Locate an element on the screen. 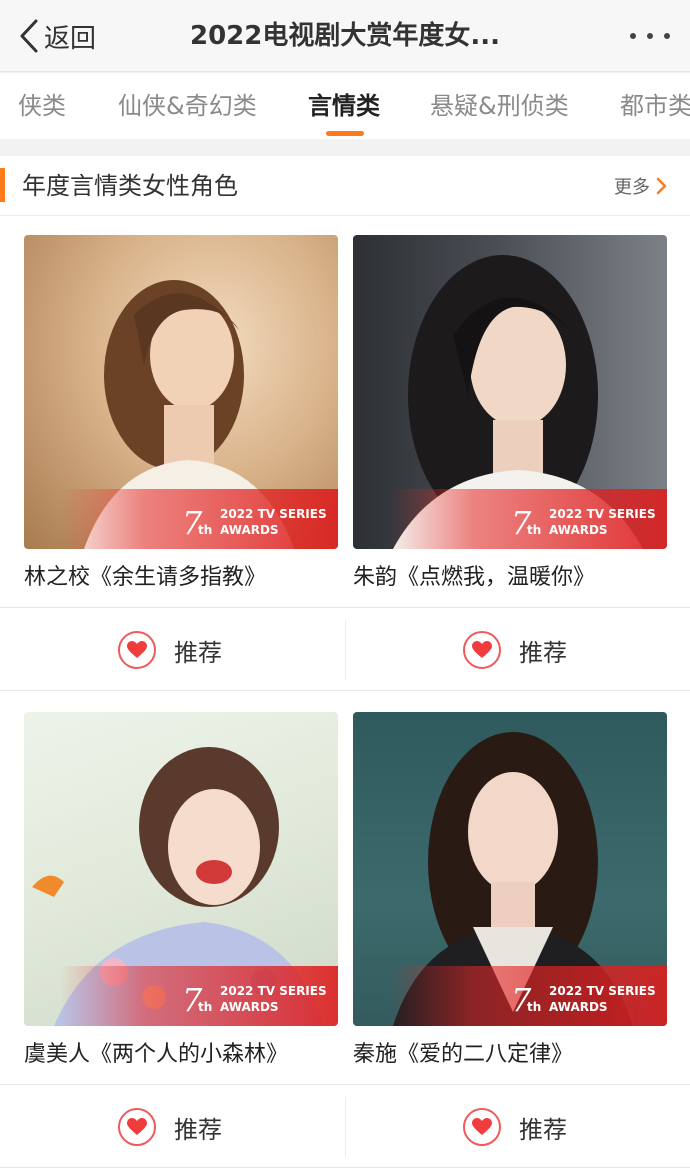 The height and width of the screenshot is (1170, 690). more-options-icon is located at coordinates (650, 36).